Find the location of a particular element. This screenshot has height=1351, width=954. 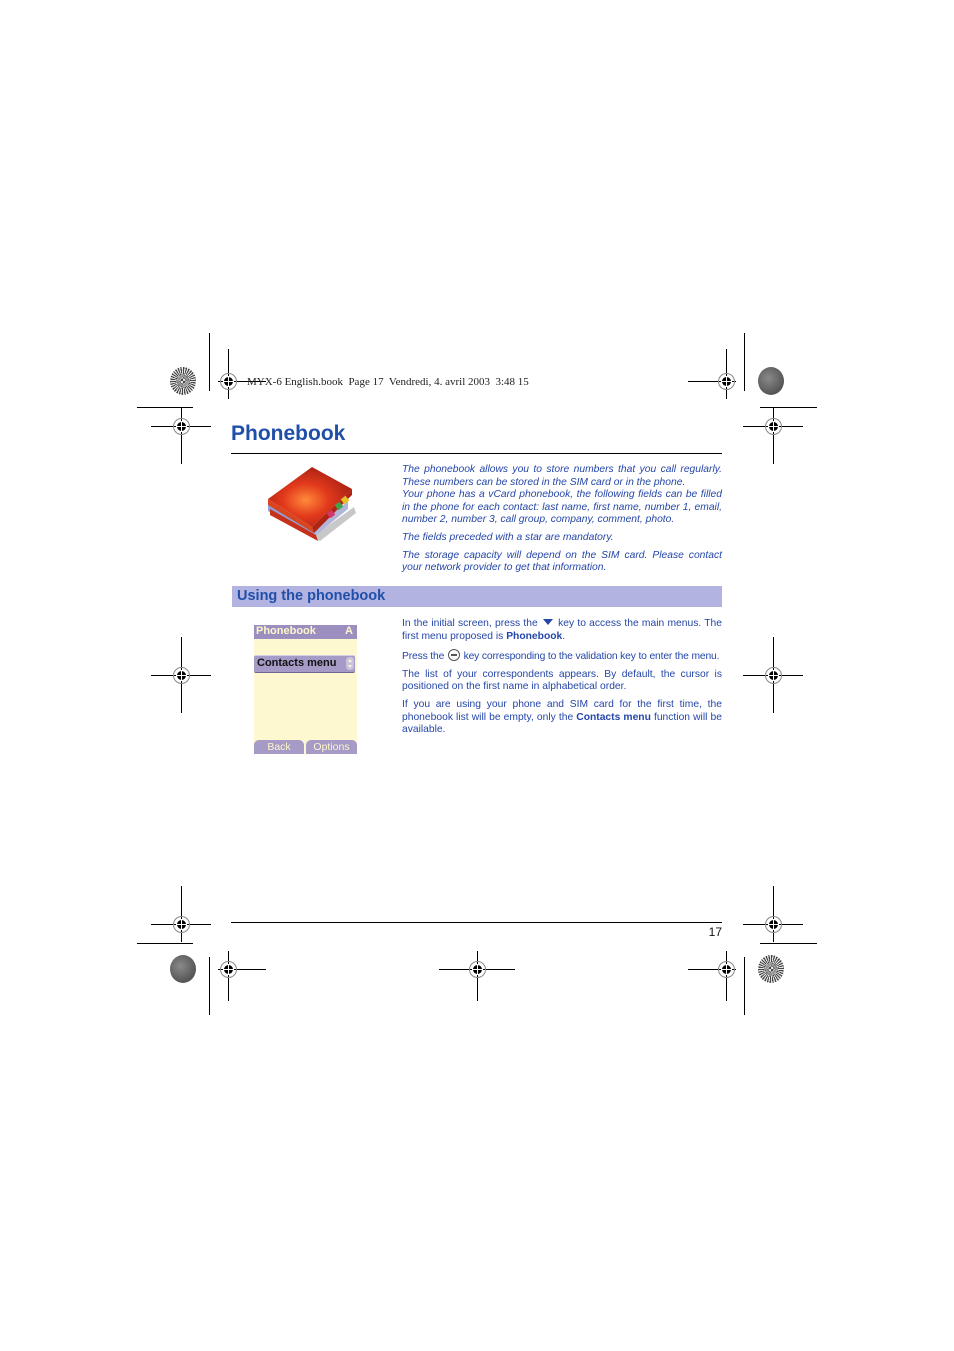

section-title: Using the phonebook is located at coordinates (311, 596).